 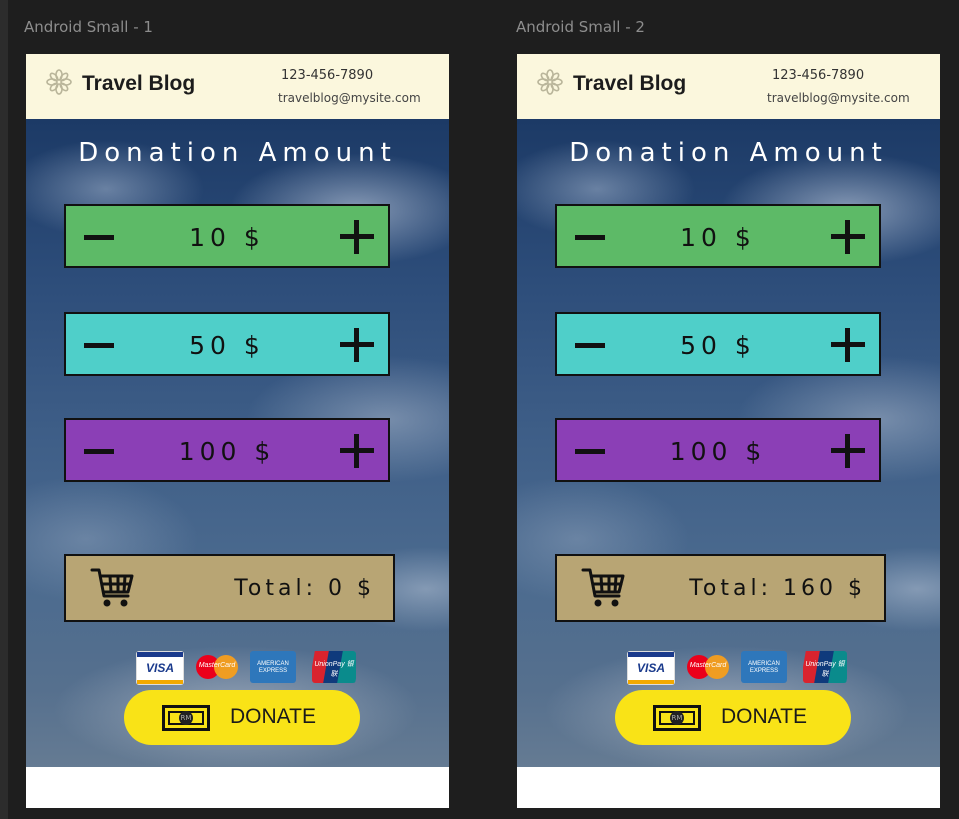 I want to click on total-box: Total: 160 $, so click(x=720, y=588).